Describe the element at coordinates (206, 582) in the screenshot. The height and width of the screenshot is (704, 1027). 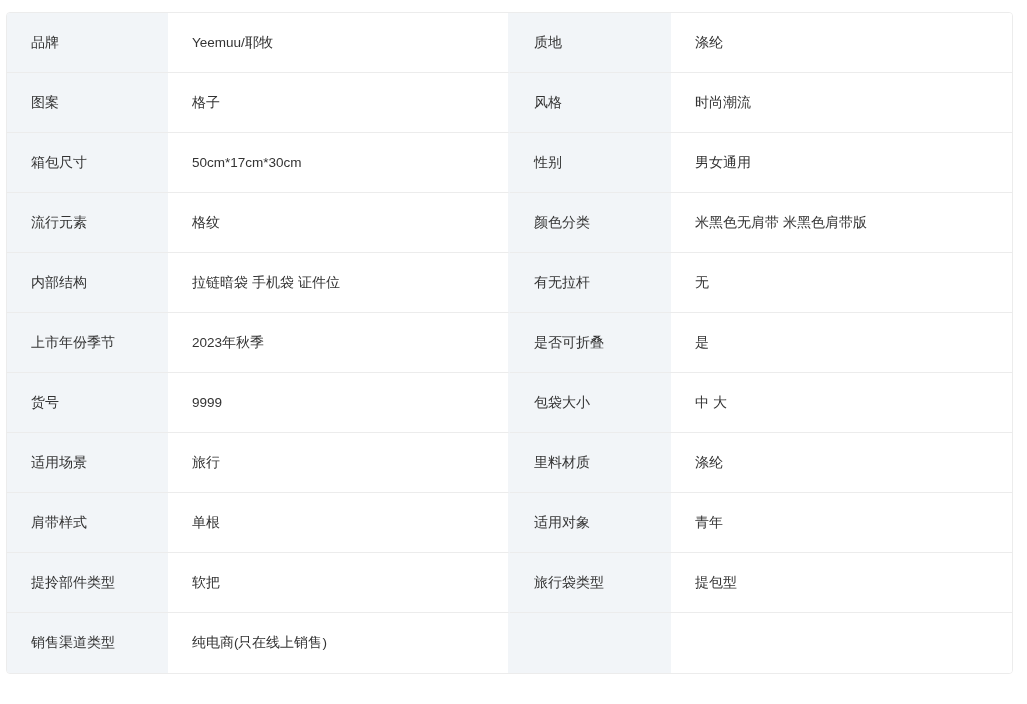
I see `attribute-value: 软把` at that location.